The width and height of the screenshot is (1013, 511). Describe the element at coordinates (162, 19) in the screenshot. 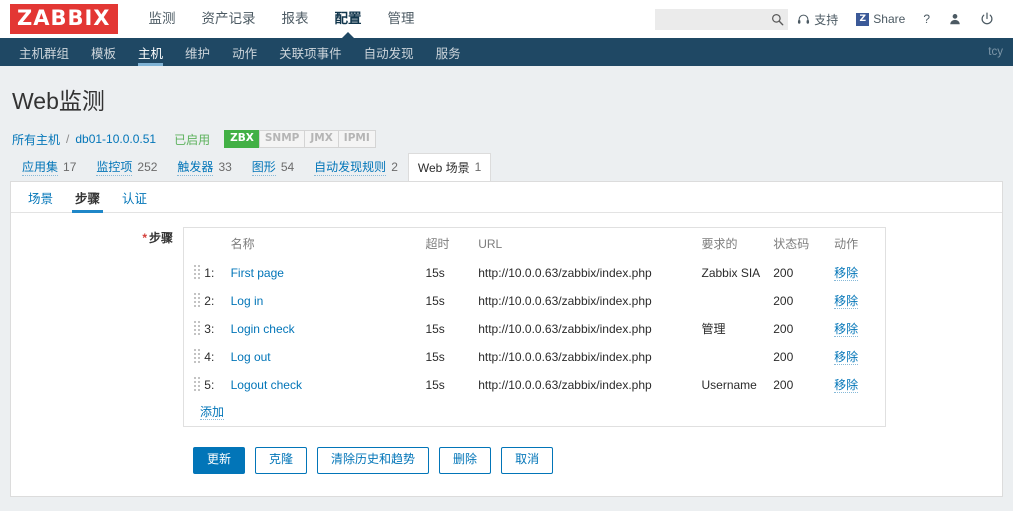

I see `main-menu-item-monitoring: 监测` at that location.